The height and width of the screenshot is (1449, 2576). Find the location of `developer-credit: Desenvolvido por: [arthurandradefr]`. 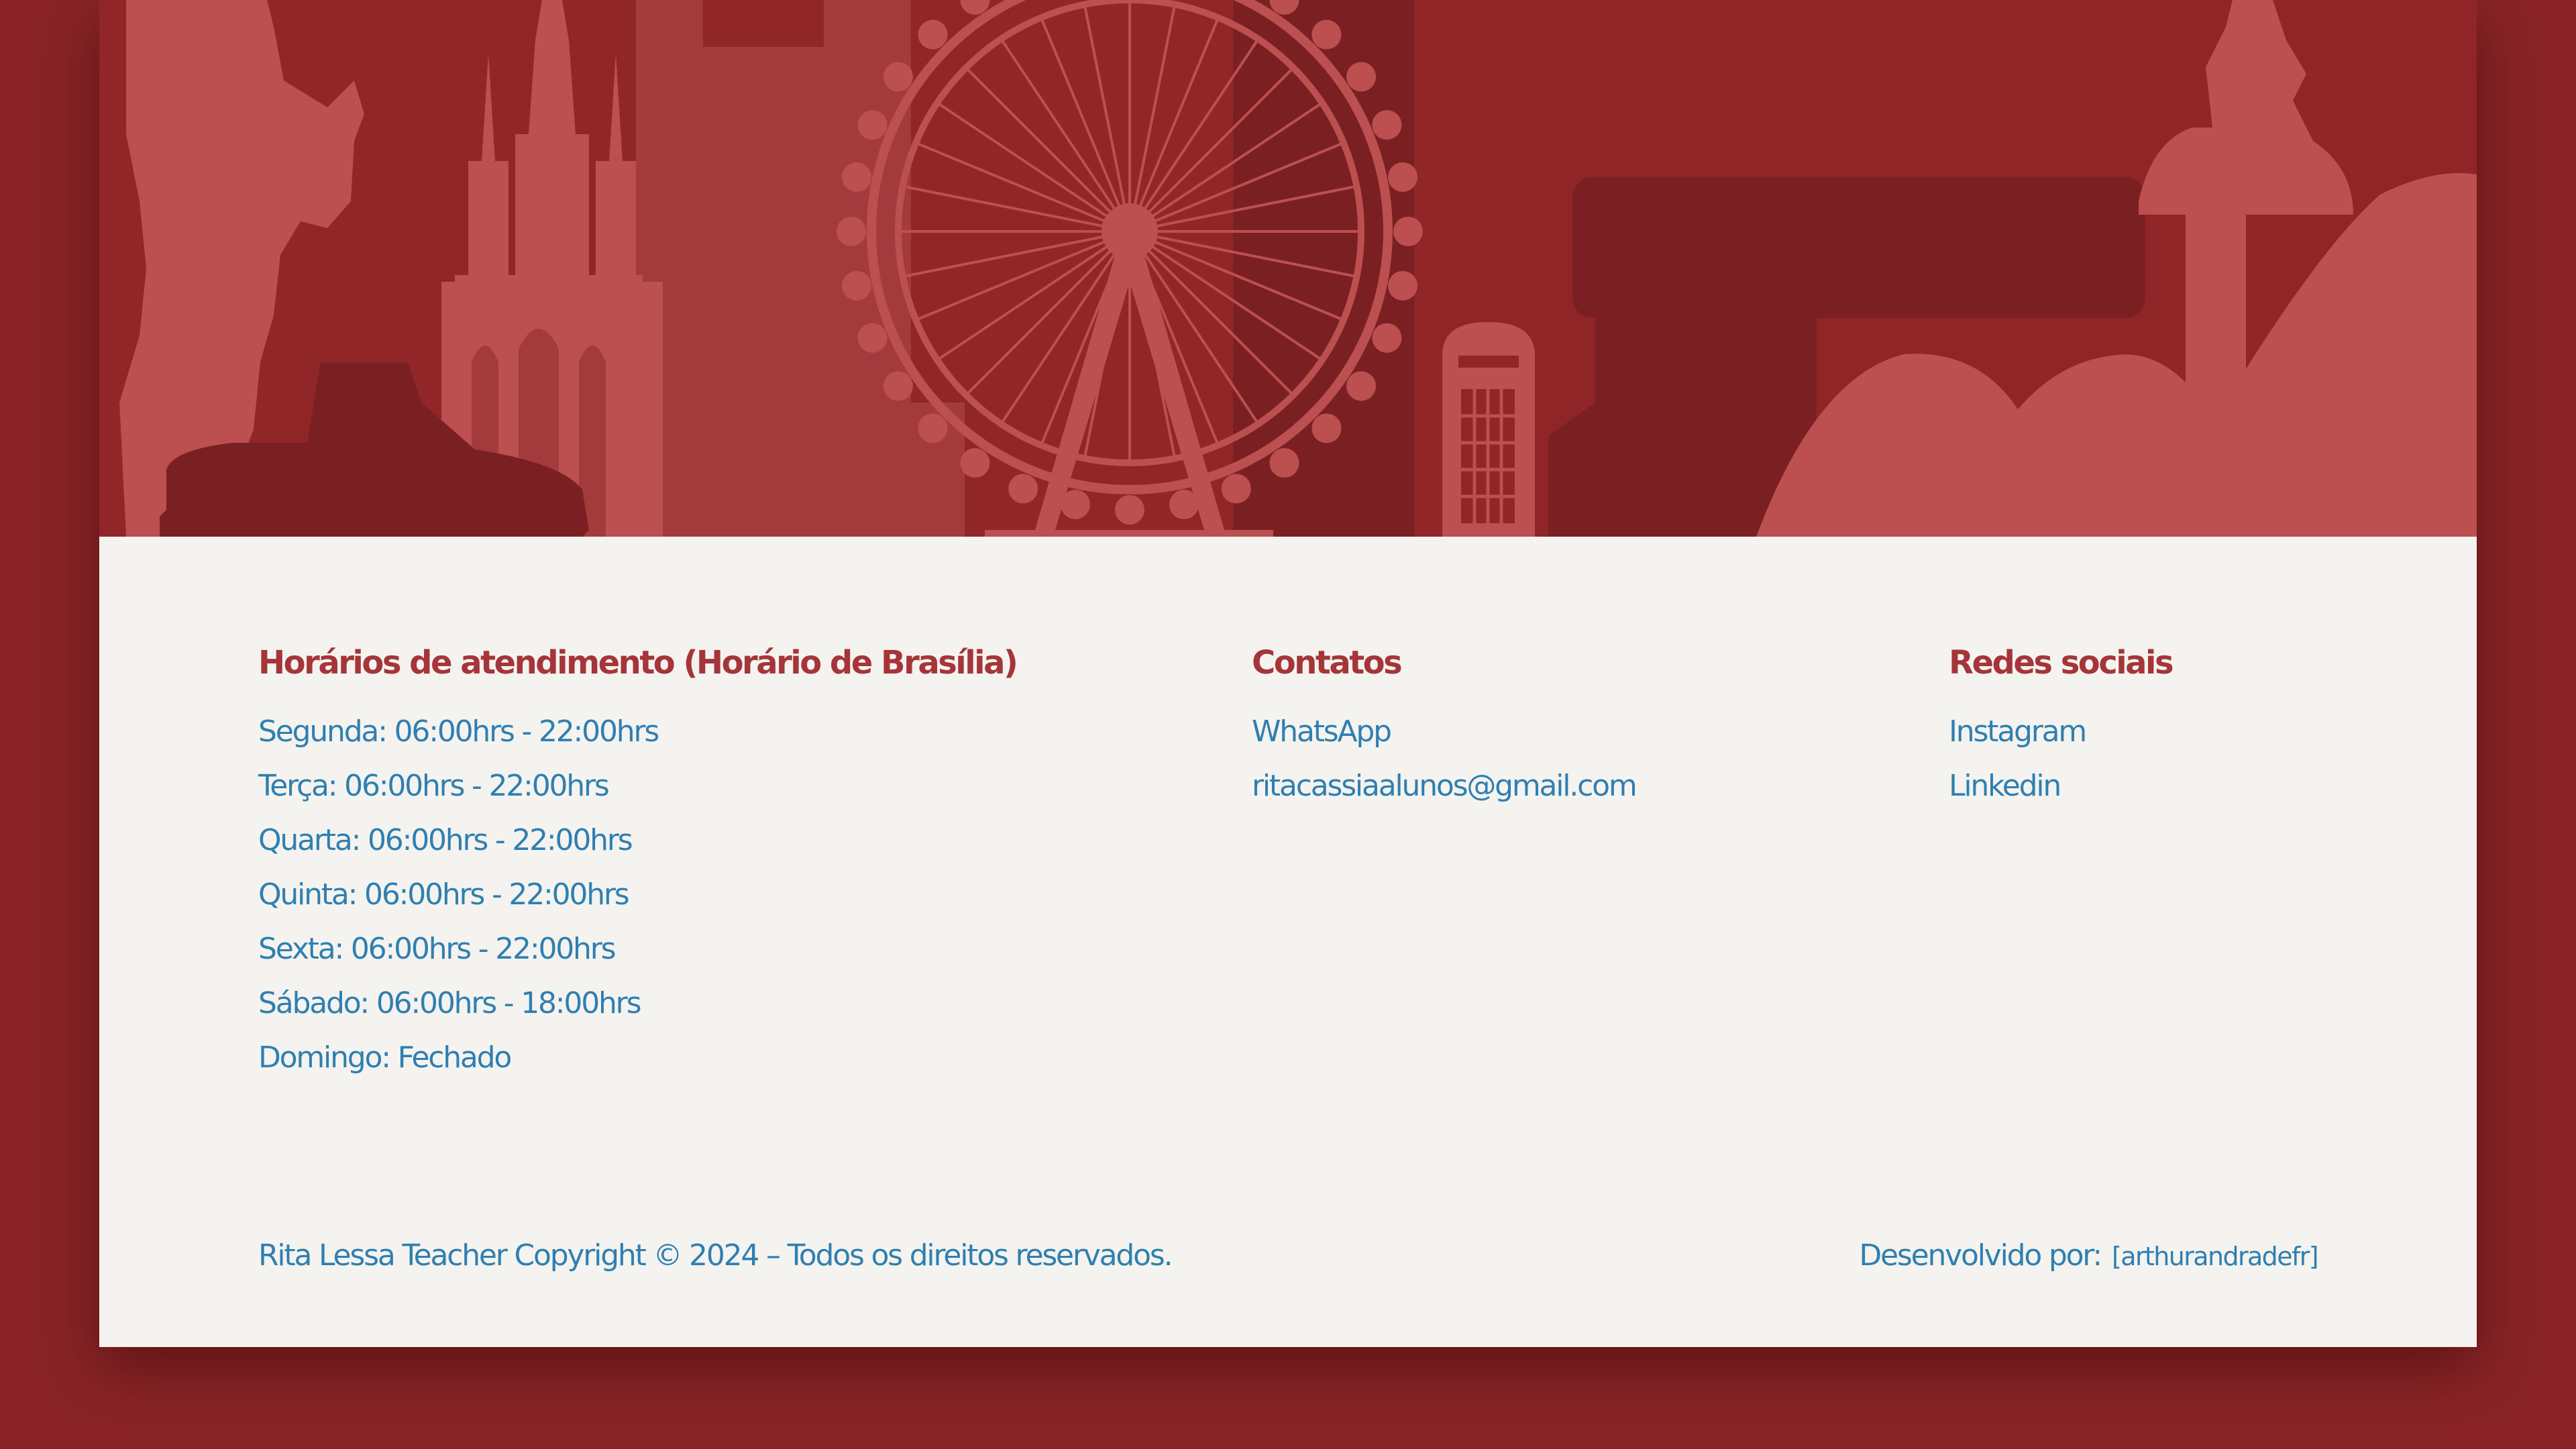

developer-credit: Desenvolvido por: [arthurandradefr] is located at coordinates (2088, 1255).